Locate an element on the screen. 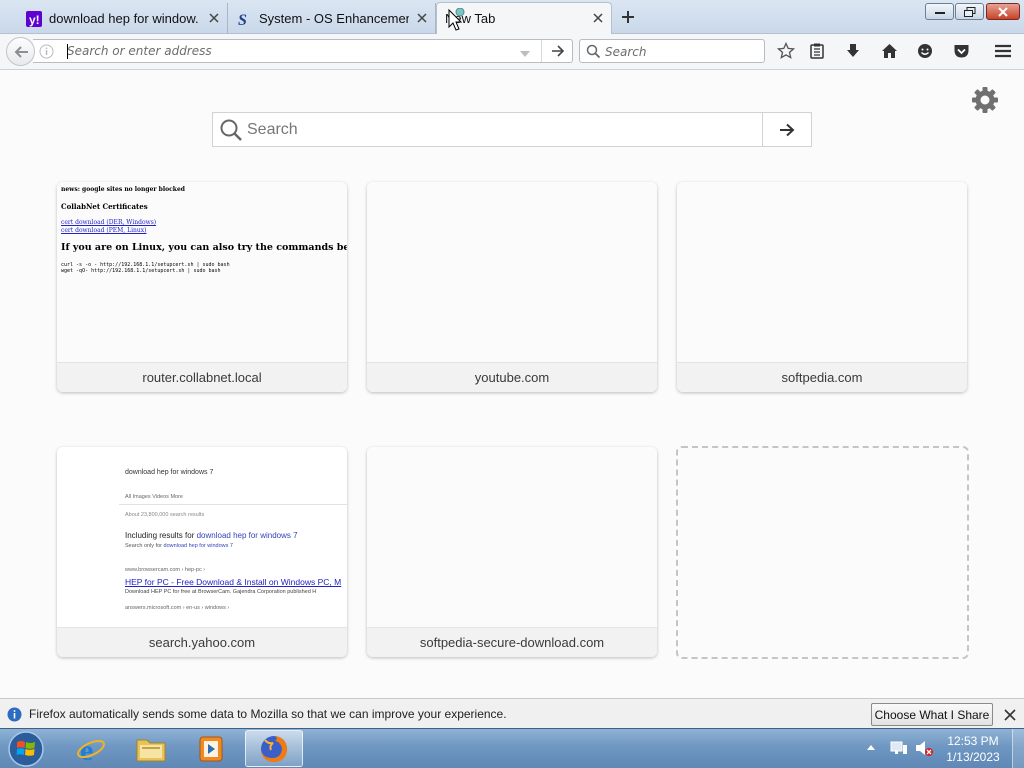 Image resolution: width=1024 pixels, height=768 pixels. choose-what-i-share-button: Choose What I Share is located at coordinates (932, 714).